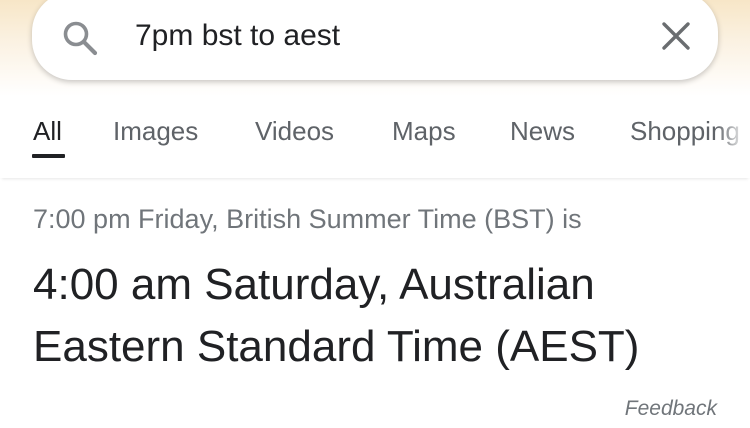 This screenshot has width=750, height=428. I want to click on search-icon, so click(80, 38).